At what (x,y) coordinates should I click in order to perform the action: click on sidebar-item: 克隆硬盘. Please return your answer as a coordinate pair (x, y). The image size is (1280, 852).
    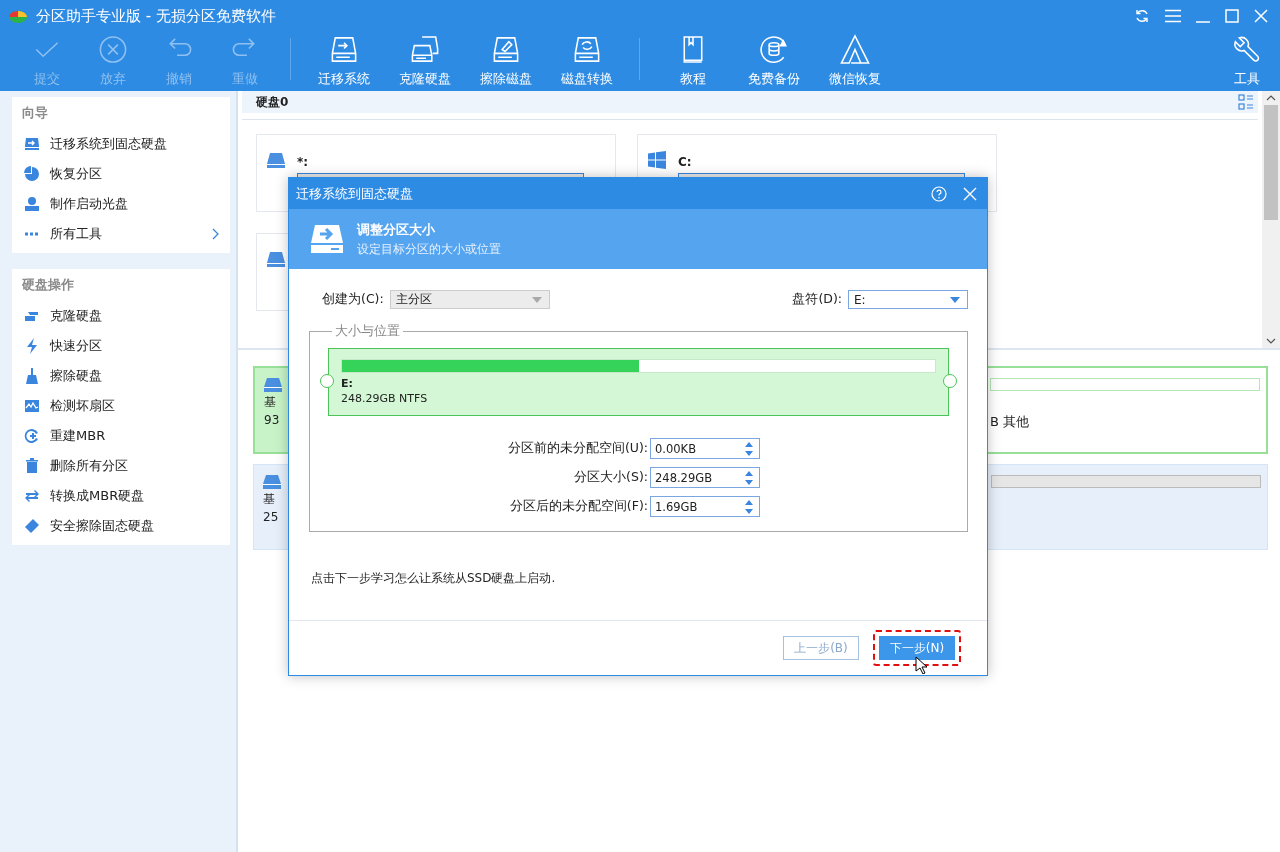
    Looking at the image, I should click on (121, 316).